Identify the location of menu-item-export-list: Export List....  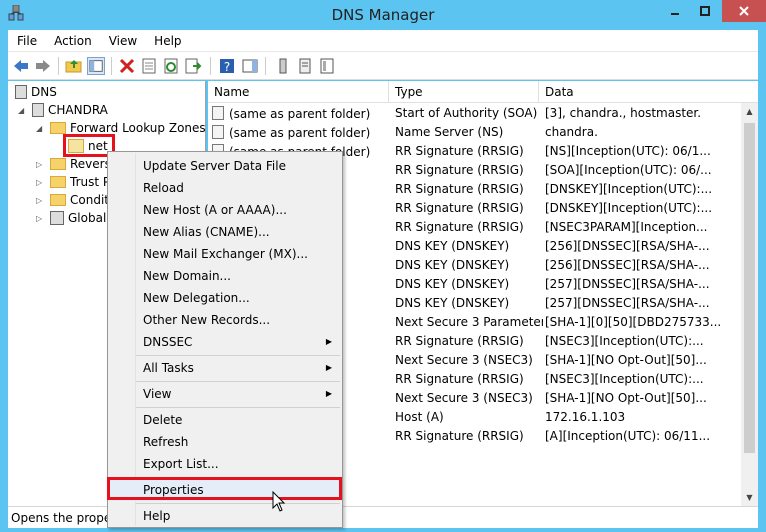
(225, 464).